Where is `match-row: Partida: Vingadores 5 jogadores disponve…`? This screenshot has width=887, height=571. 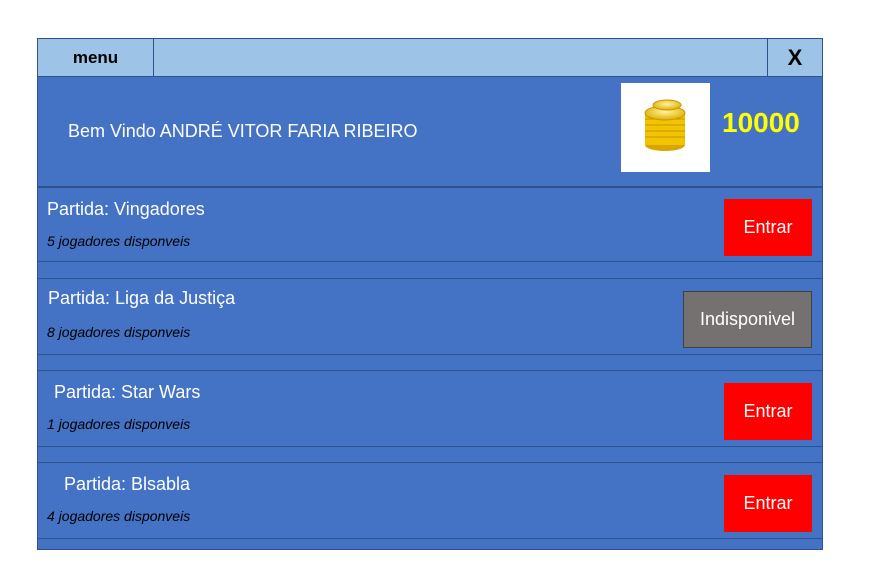 match-row: Partida: Vingadores 5 jogadores disponve… is located at coordinates (430, 224).